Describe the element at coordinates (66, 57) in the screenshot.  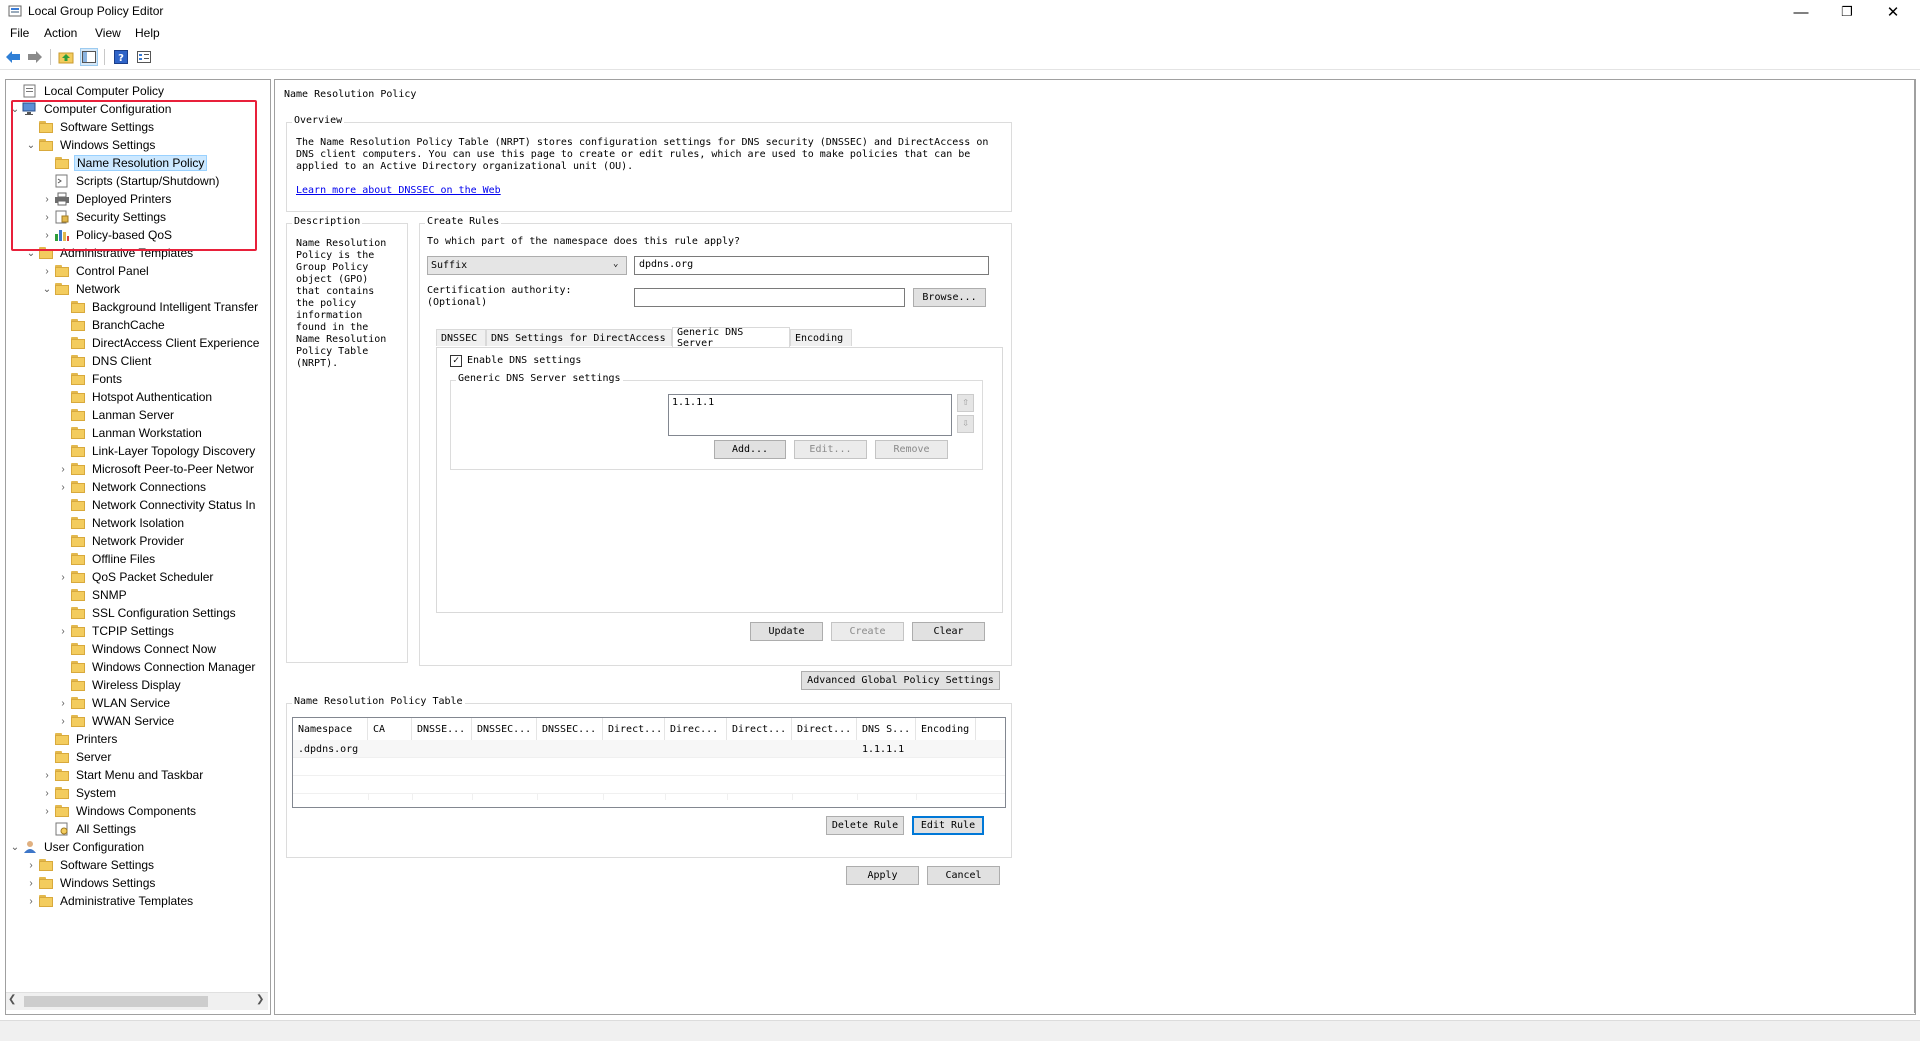
I see `up-folder-button` at that location.